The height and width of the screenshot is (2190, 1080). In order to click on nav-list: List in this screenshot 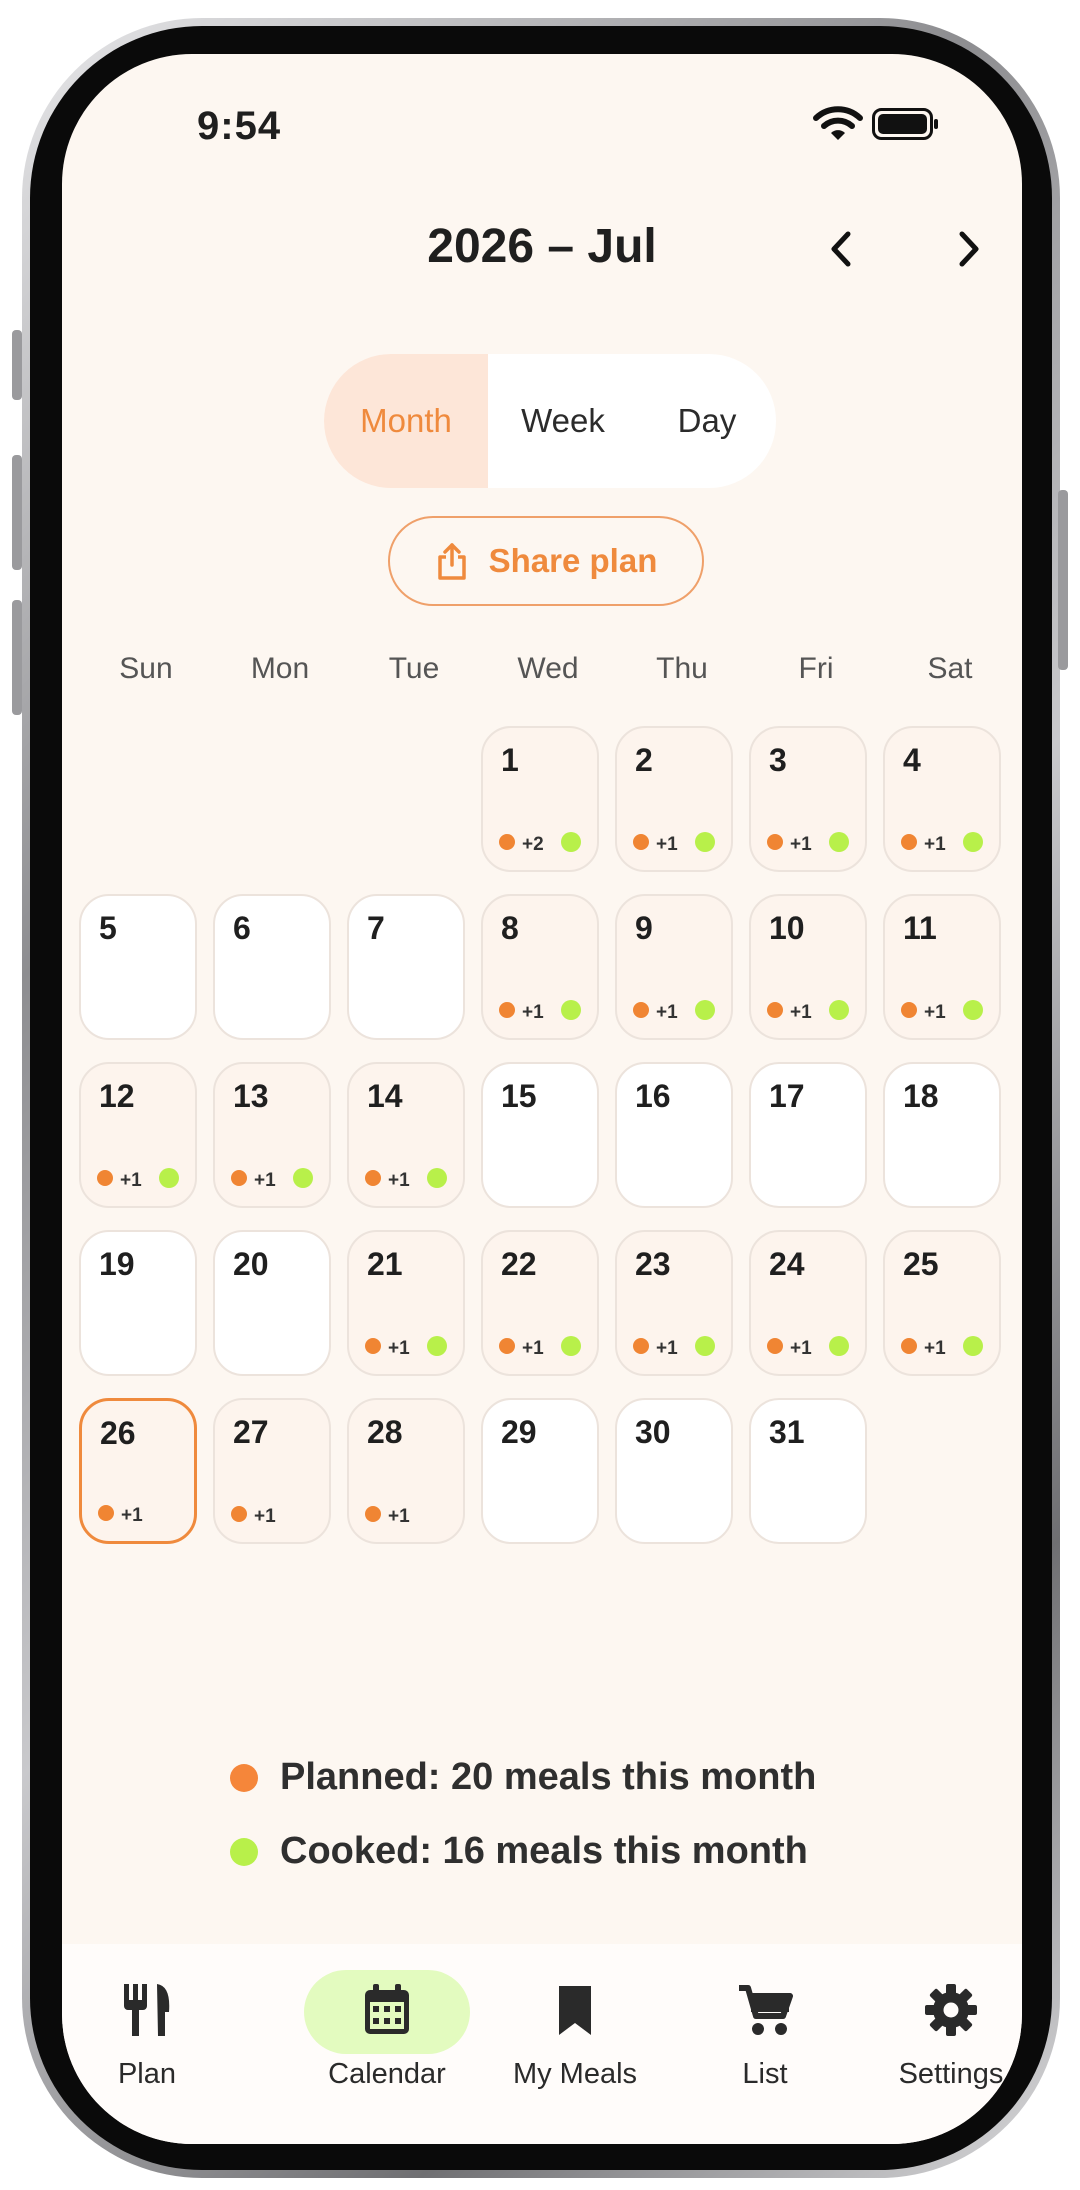, I will do `click(765, 2035)`.